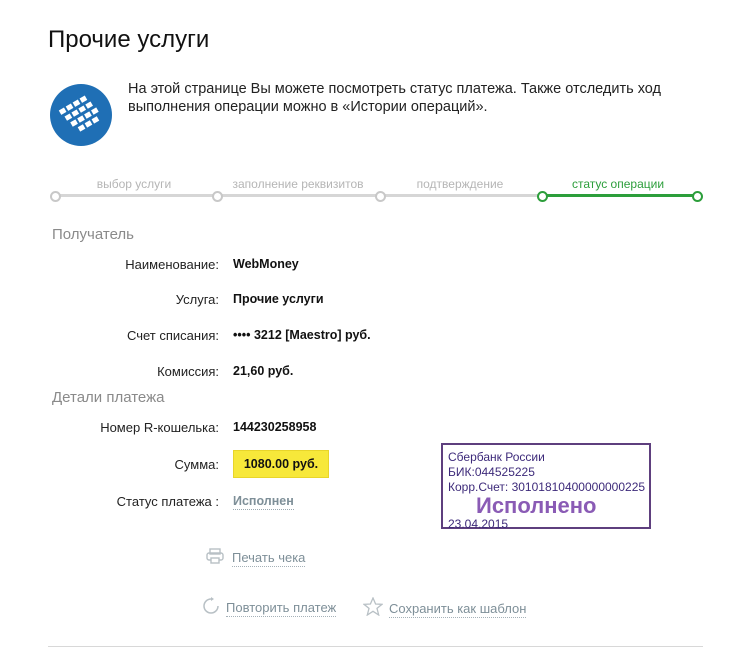 The height and width of the screenshot is (663, 735). I want to click on repeat-payment-button: Повторить платеж, so click(269, 608).